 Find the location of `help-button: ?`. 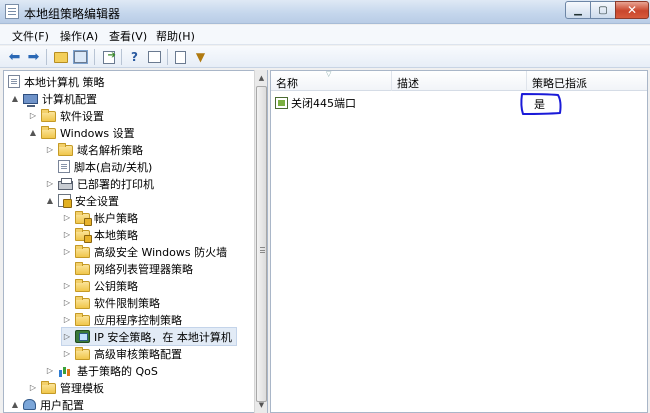

help-button: ? is located at coordinates (134, 57).